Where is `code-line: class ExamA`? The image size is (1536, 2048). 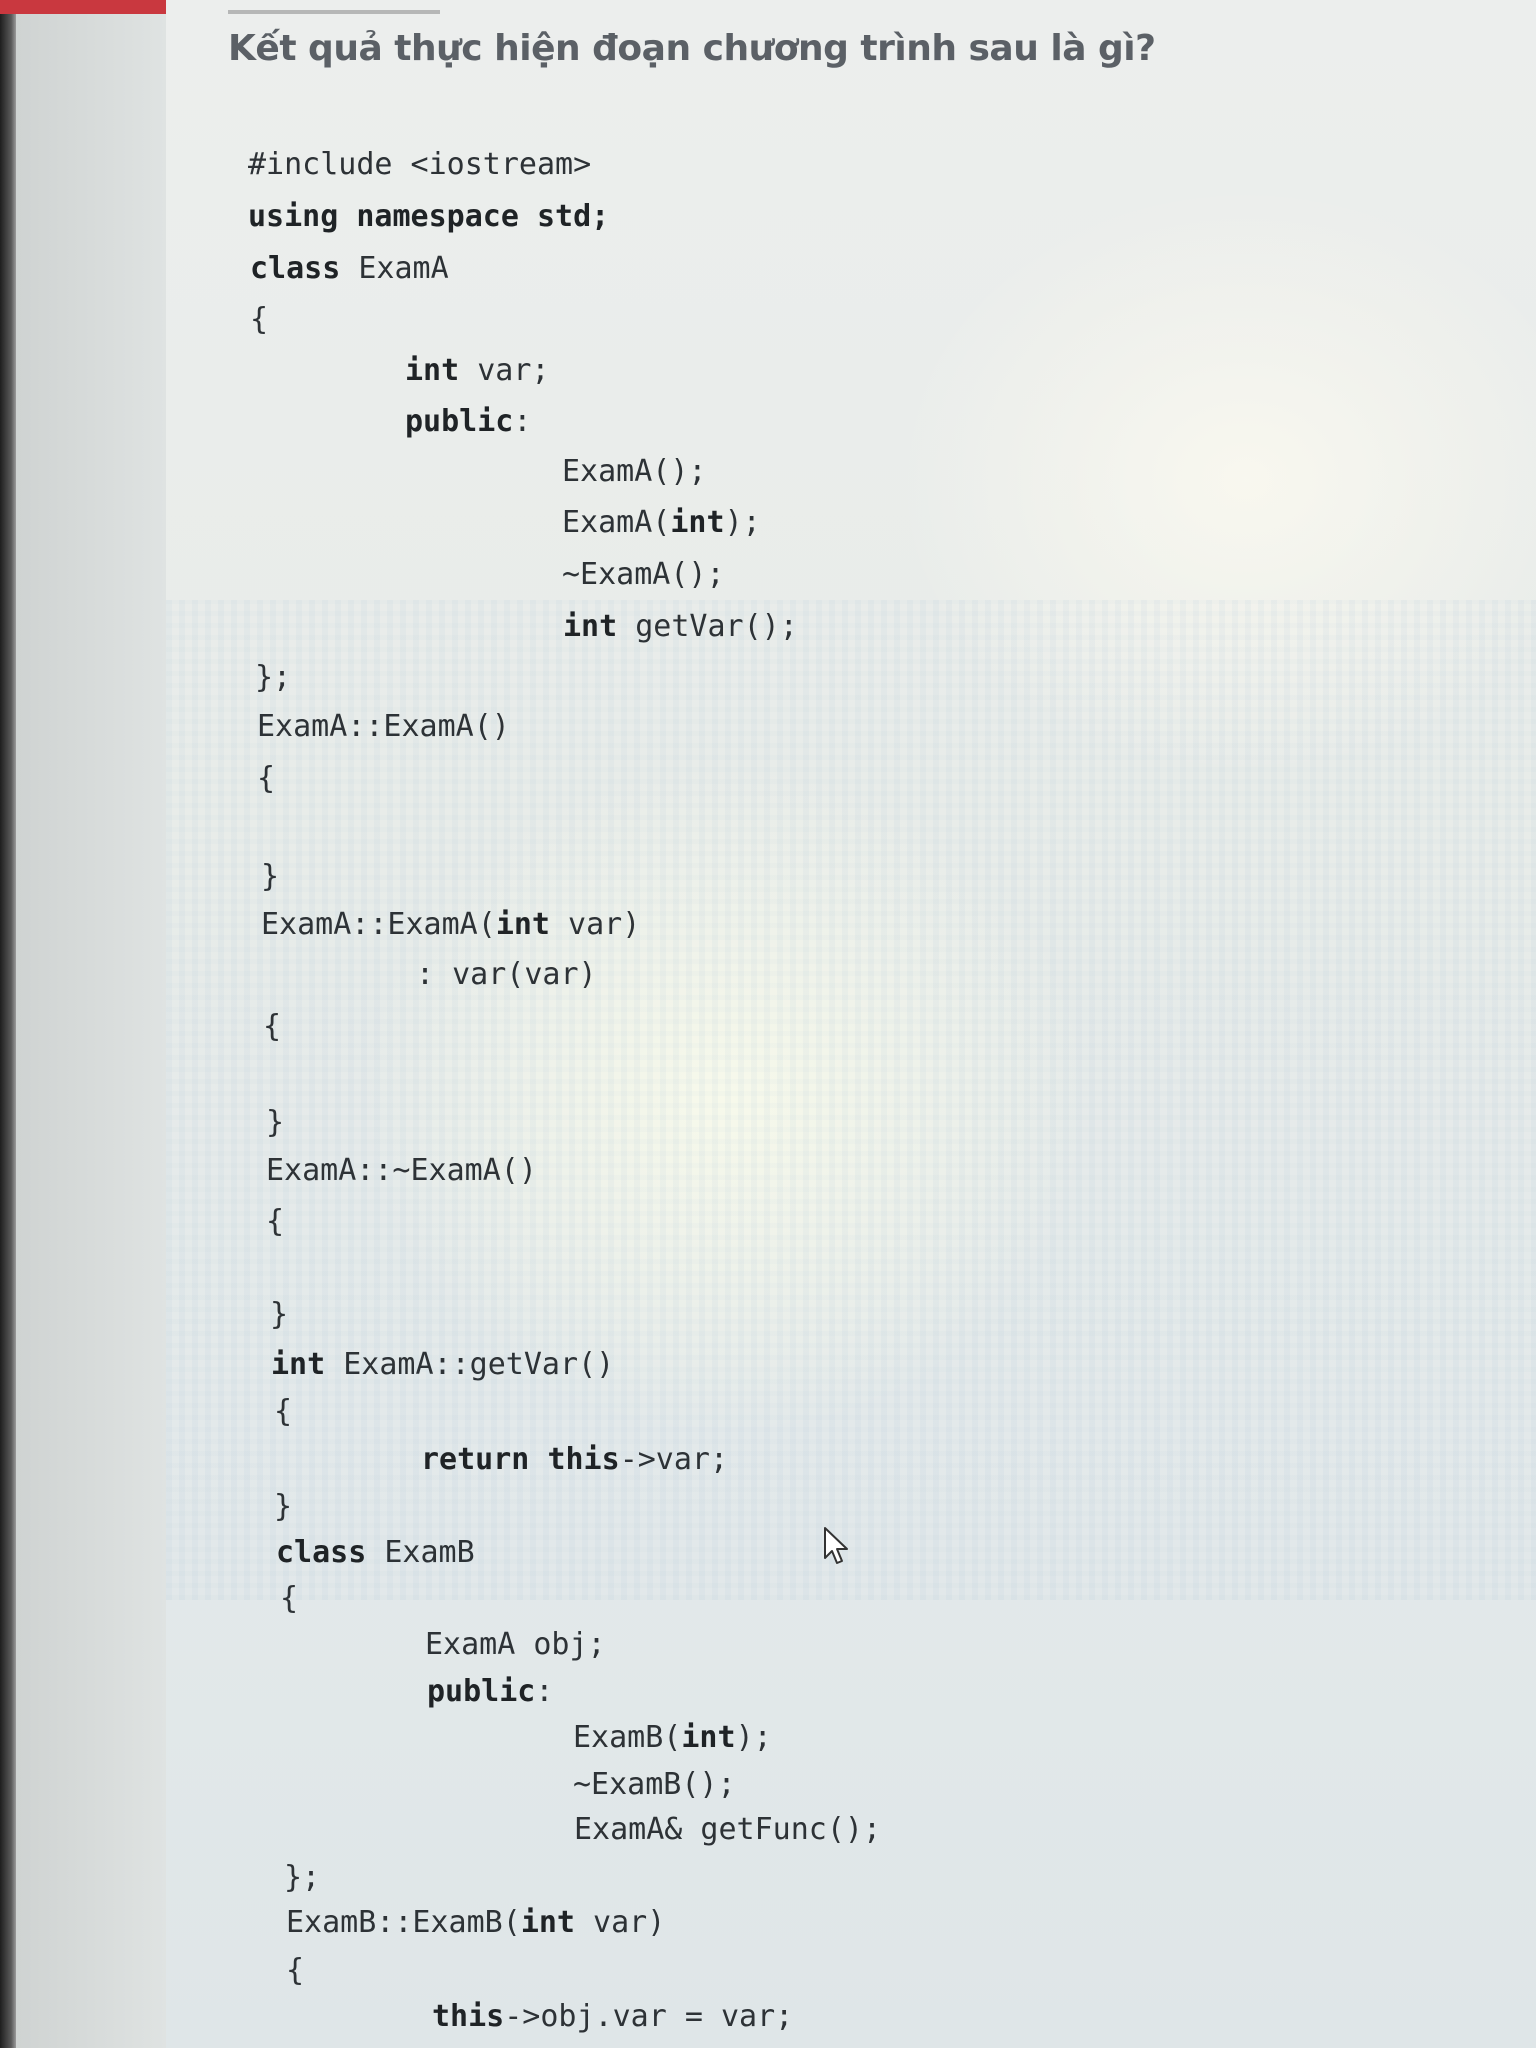 code-line: class ExamA is located at coordinates (349, 269).